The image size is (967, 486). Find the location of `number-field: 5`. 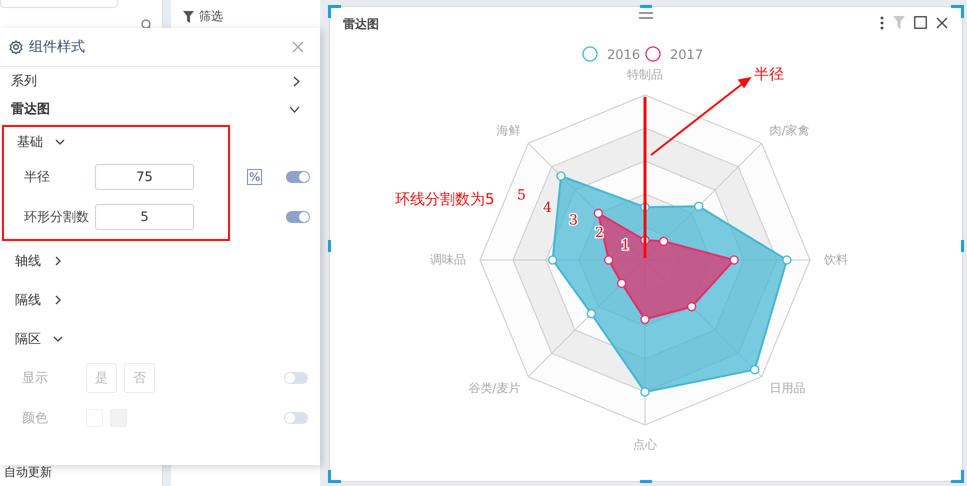

number-field: 5 is located at coordinates (144, 217).